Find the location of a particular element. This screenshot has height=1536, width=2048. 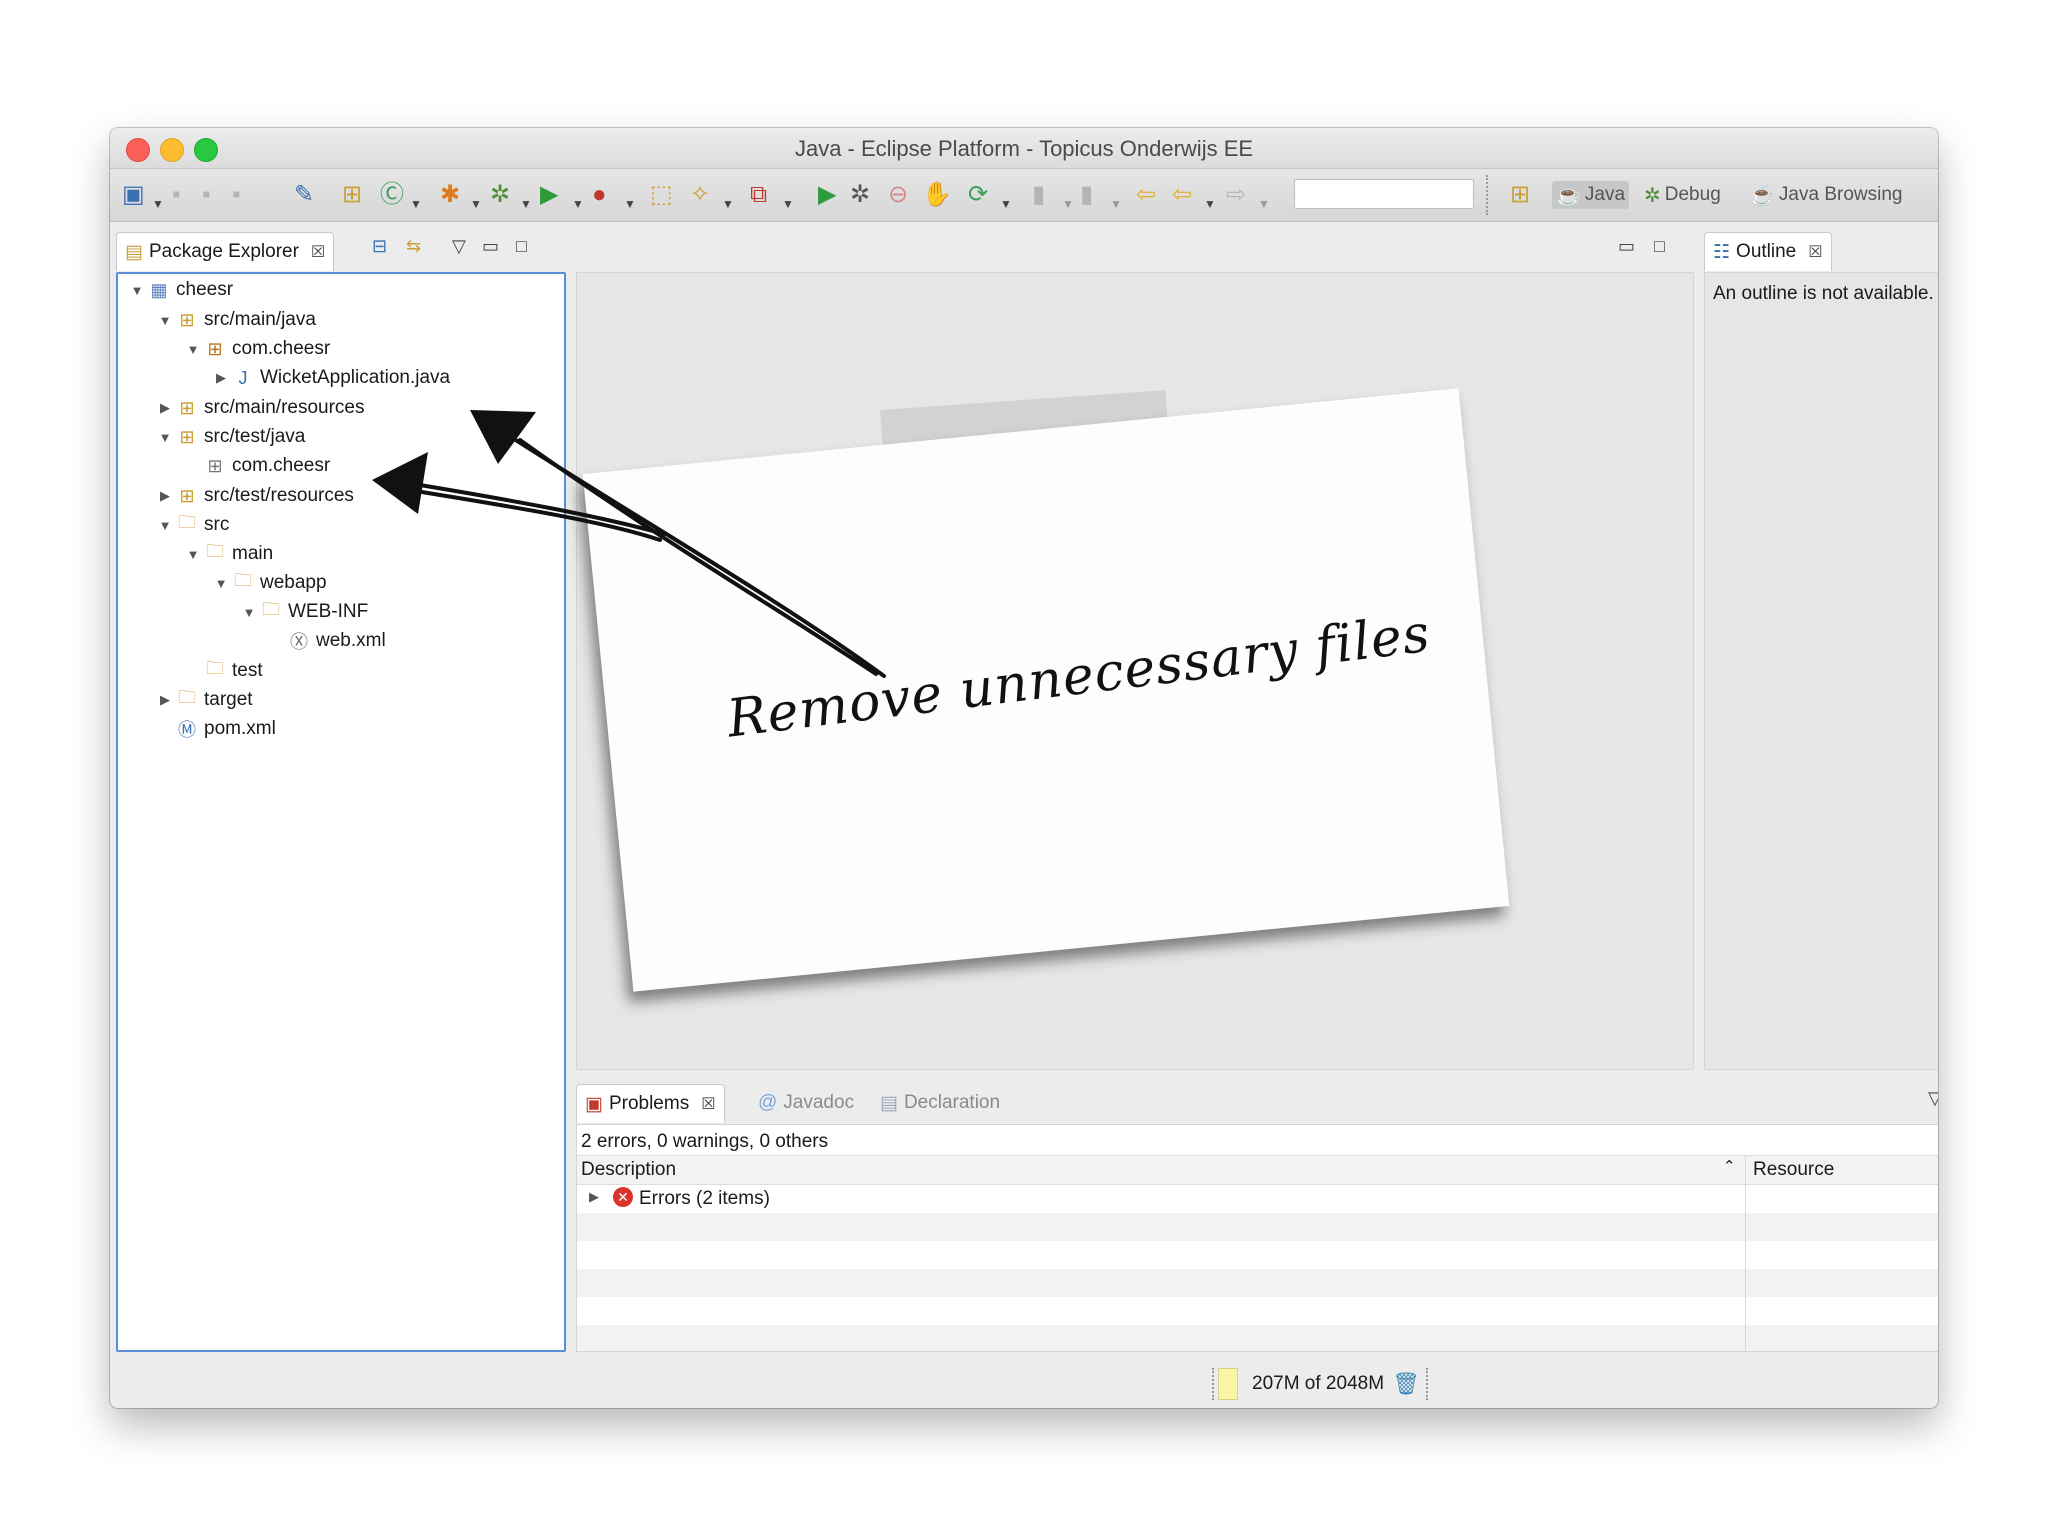

sort-ascending-icon: ⌃ is located at coordinates (1729, 1166).